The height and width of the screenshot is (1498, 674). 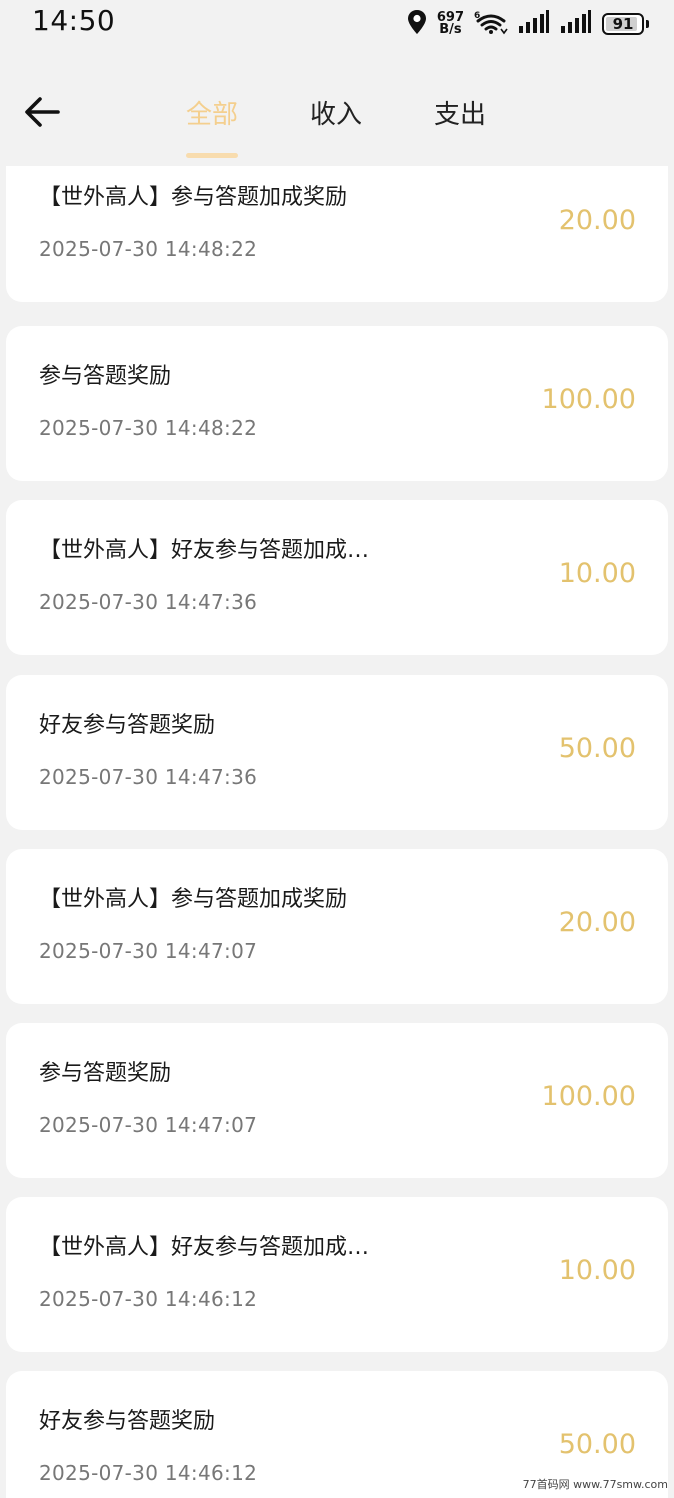 I want to click on wifi-icon: 6, so click(x=491, y=24).